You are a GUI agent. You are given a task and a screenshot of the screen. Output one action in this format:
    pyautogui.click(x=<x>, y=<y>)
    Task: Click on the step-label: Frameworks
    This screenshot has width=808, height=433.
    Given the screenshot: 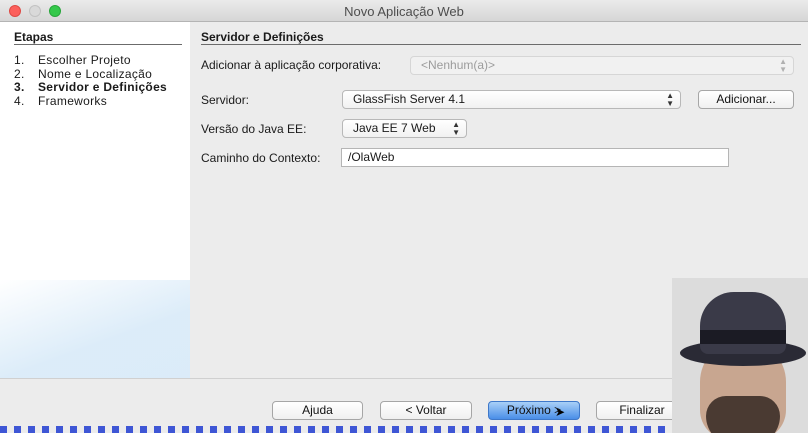 What is the action you would take?
    pyautogui.click(x=73, y=100)
    